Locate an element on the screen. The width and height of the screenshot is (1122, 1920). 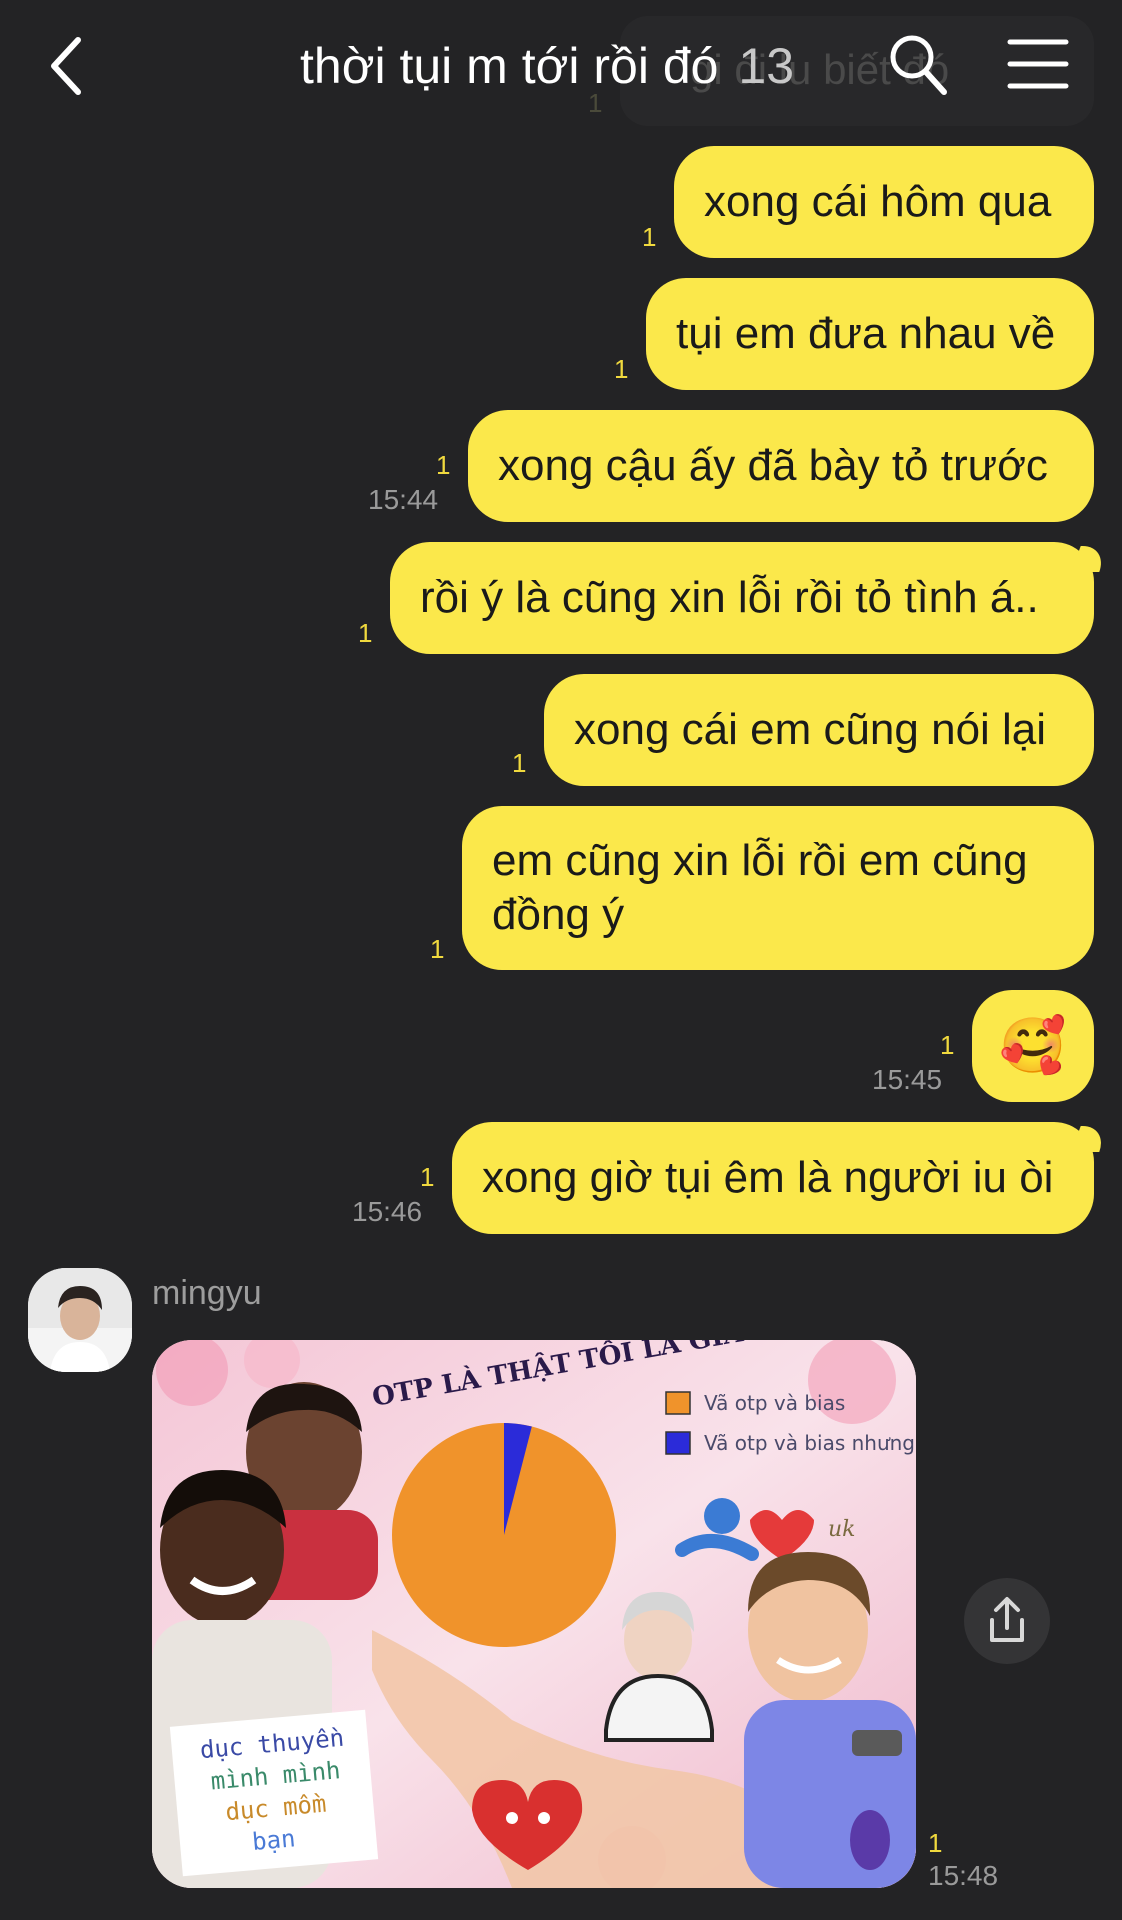
menu-button is located at coordinates (1038, 64).